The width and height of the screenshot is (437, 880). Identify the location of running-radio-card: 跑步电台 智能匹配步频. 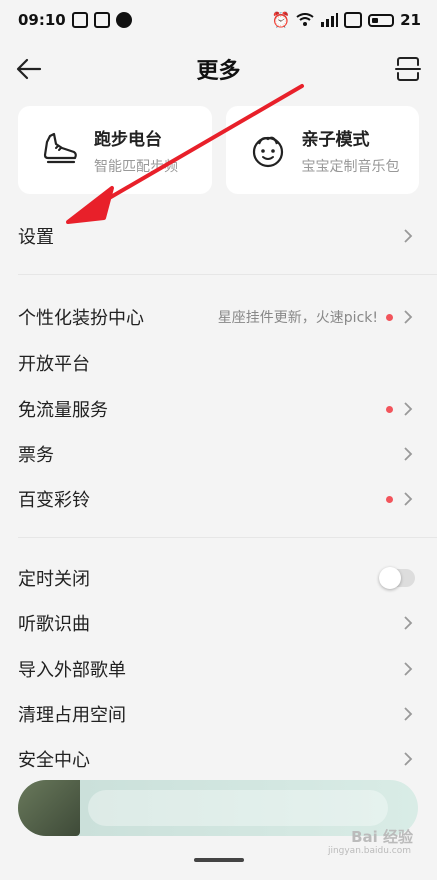
(115, 150).